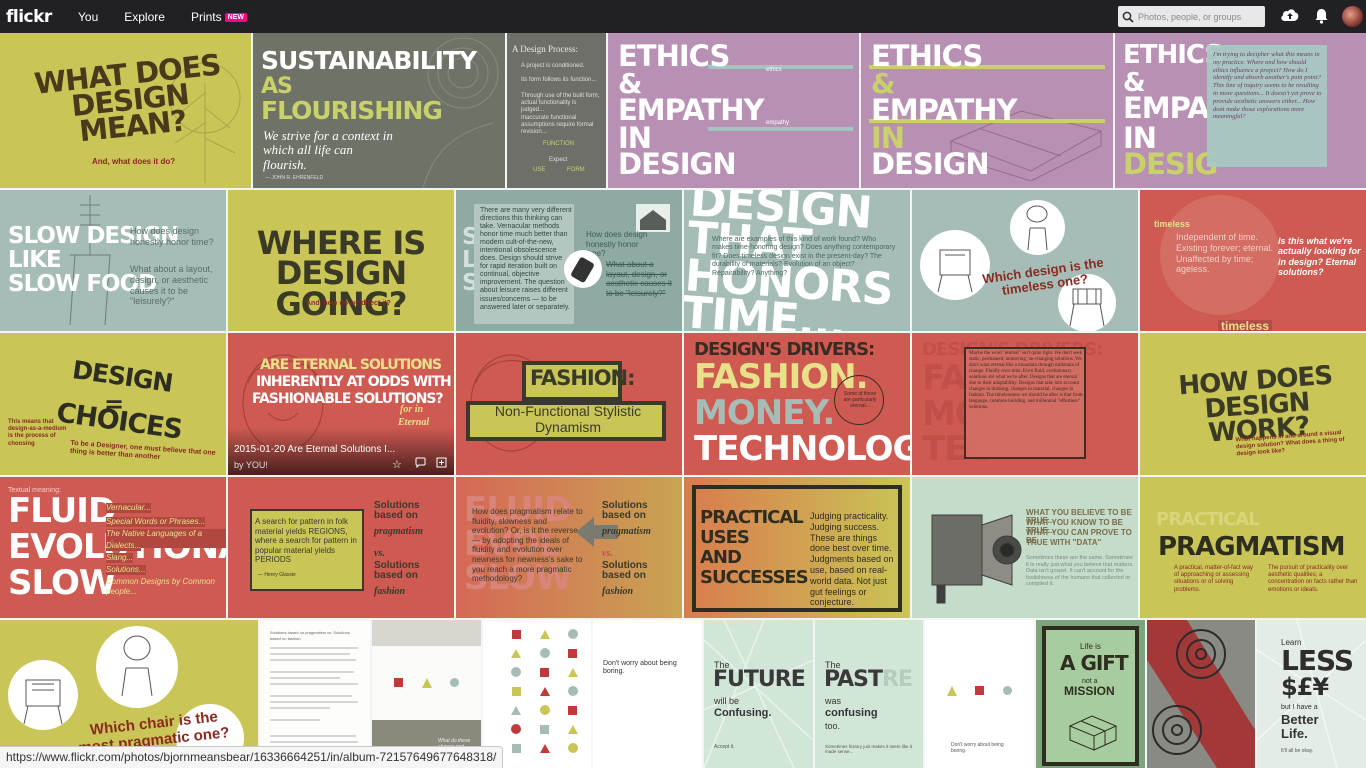 The image size is (1366, 768). I want to click on photo-tile-ethics-empathy-2: ETHICS & EMPATHY IN DESIGN, so click(987, 110).